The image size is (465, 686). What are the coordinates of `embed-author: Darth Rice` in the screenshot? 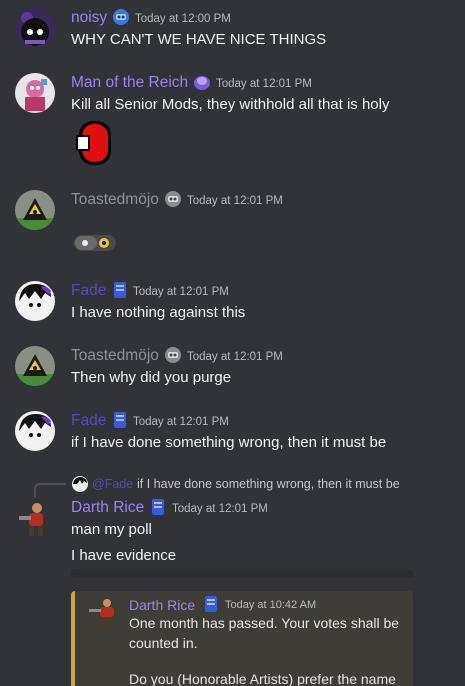 It's located at (162, 605).